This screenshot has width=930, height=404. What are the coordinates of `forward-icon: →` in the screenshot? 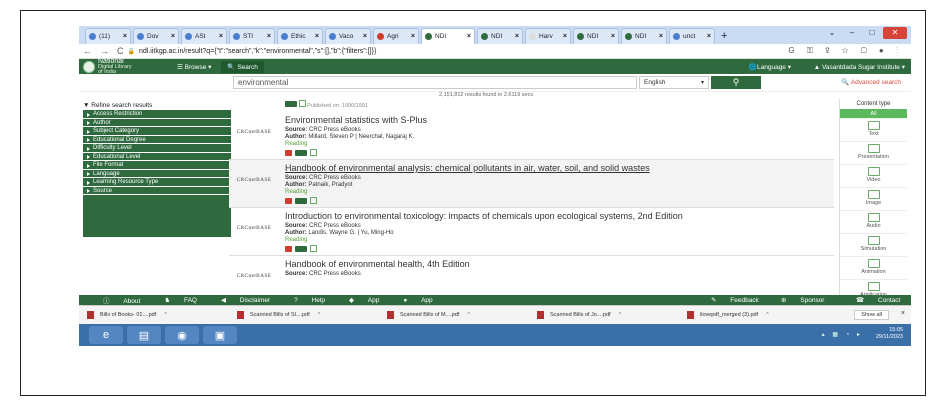 It's located at (104, 51).